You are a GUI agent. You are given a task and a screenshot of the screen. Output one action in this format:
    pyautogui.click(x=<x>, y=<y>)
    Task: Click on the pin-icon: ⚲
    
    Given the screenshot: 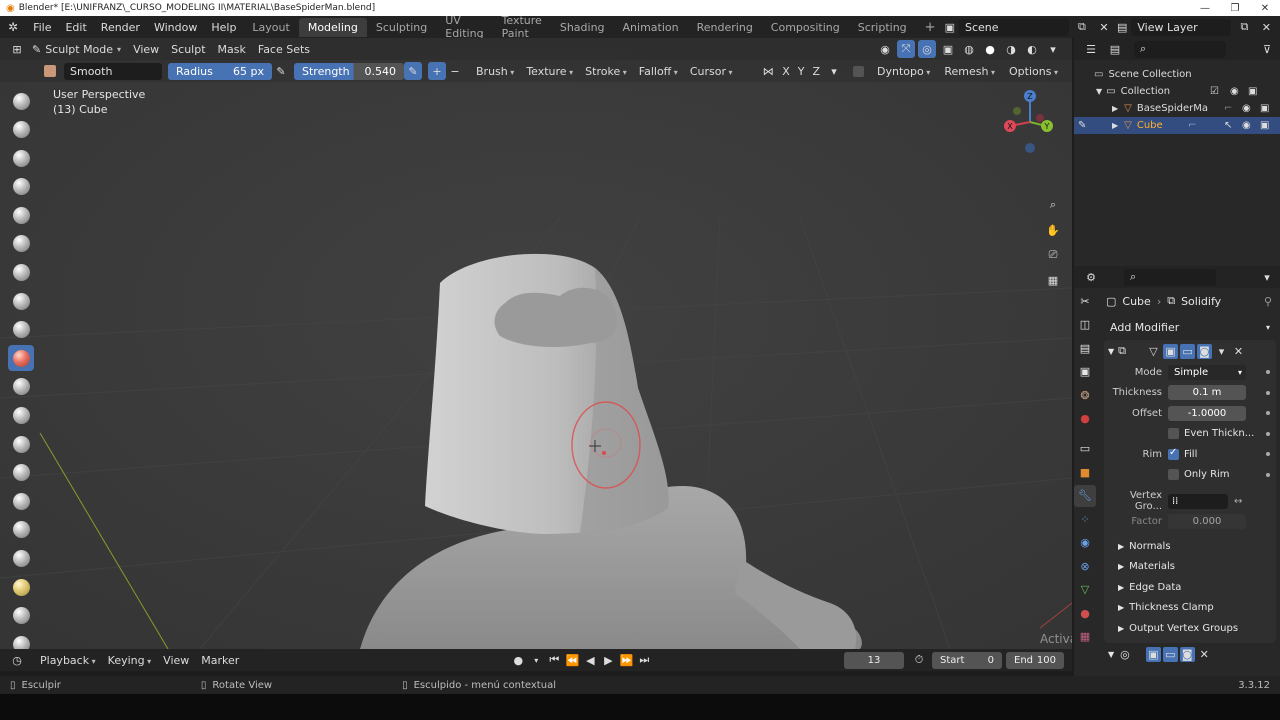 What is the action you would take?
    pyautogui.click(x=1268, y=301)
    